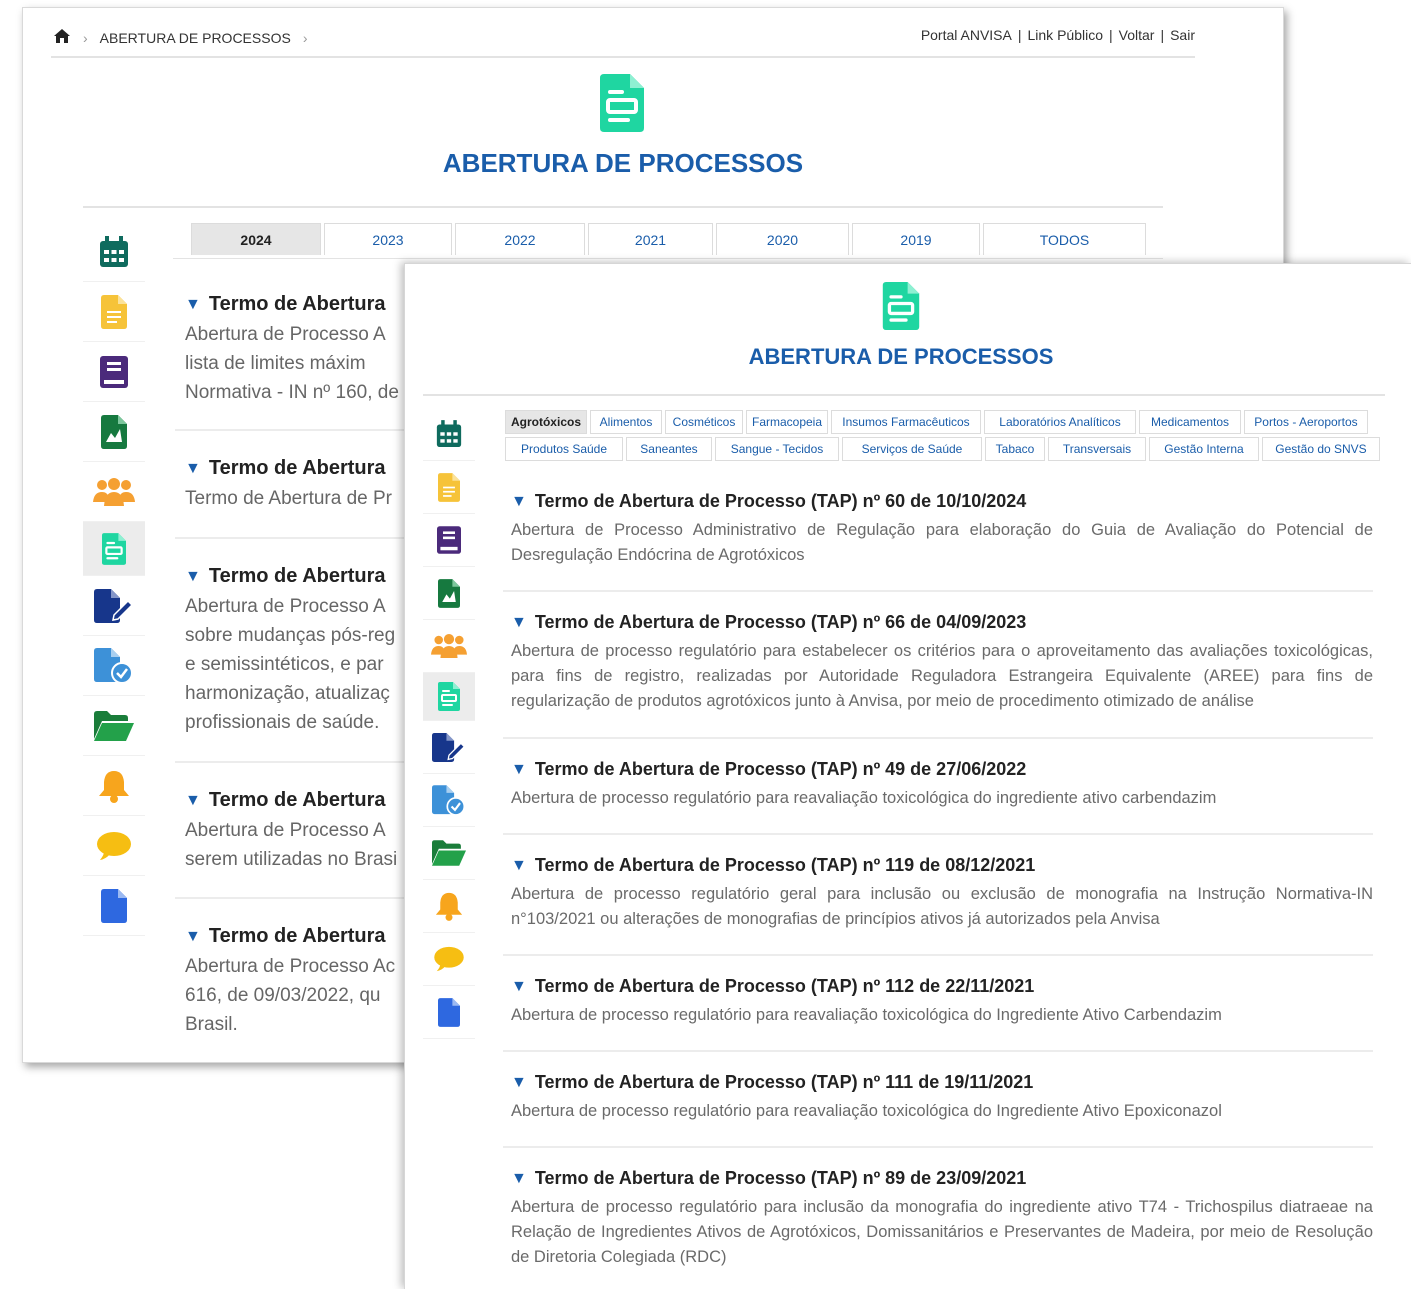 This screenshot has width=1411, height=1289. What do you see at coordinates (906, 422) in the screenshot?
I see `tab-insumos-farmaceuticos: Insumos Farmacêuticos` at bounding box center [906, 422].